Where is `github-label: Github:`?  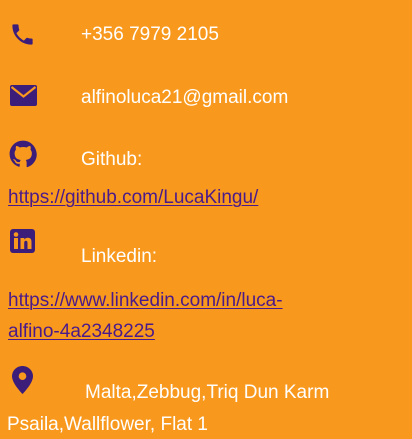
github-label: Github: is located at coordinates (112, 159).